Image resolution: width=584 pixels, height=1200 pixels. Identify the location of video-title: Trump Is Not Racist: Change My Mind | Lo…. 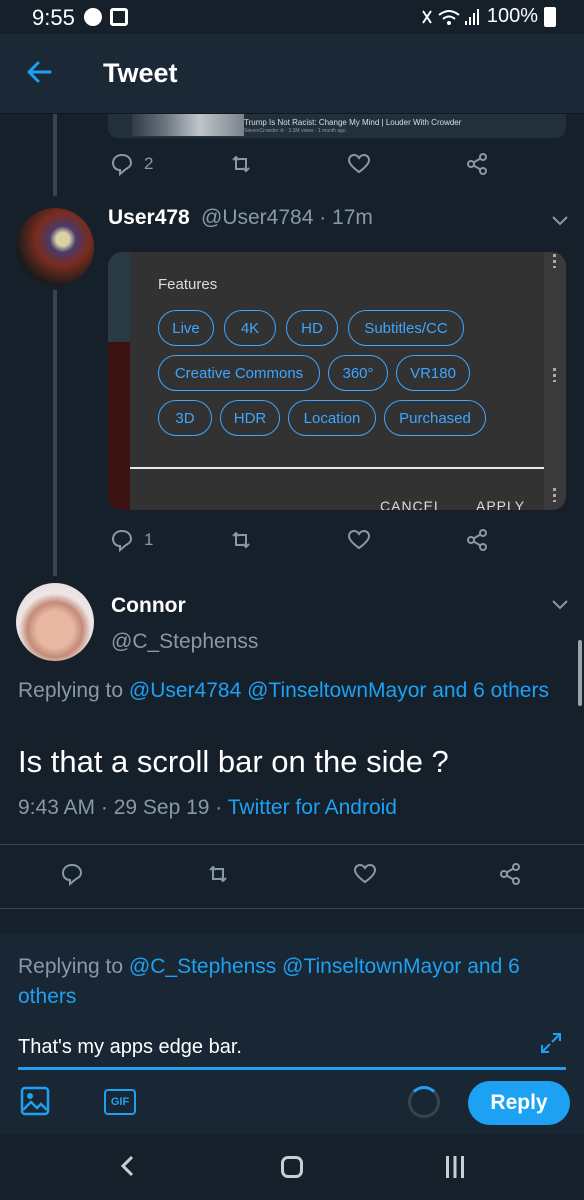
(353, 122).